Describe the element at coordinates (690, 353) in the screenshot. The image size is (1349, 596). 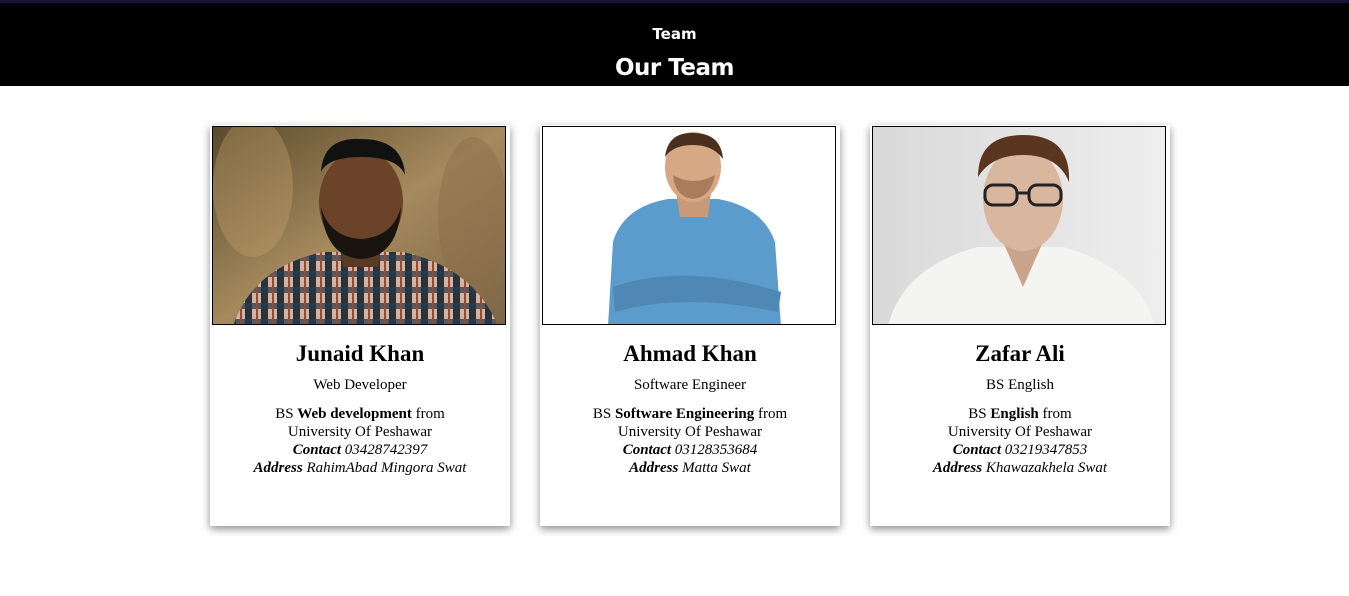
I see `member-name: Ahmad Khan` at that location.